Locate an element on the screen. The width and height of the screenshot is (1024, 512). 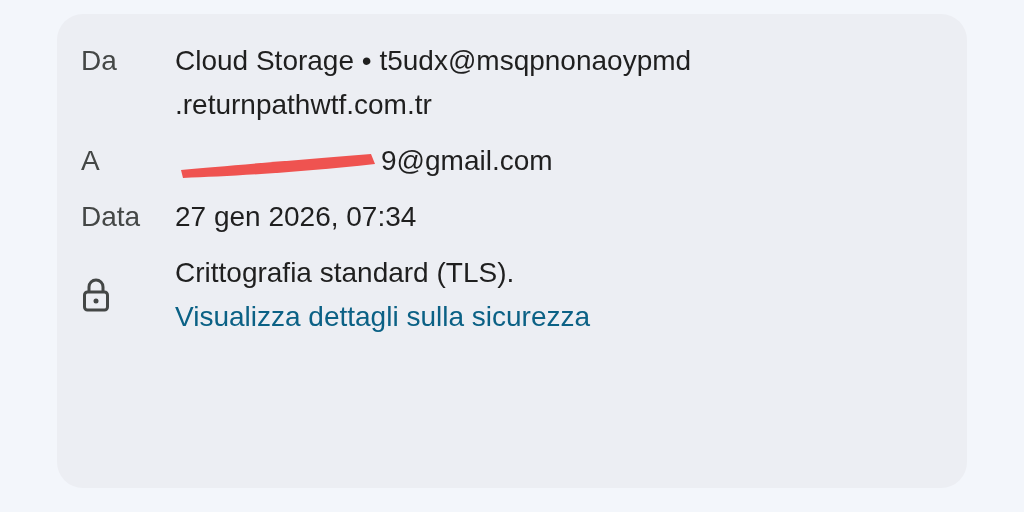
field-label: Data is located at coordinates (111, 217).